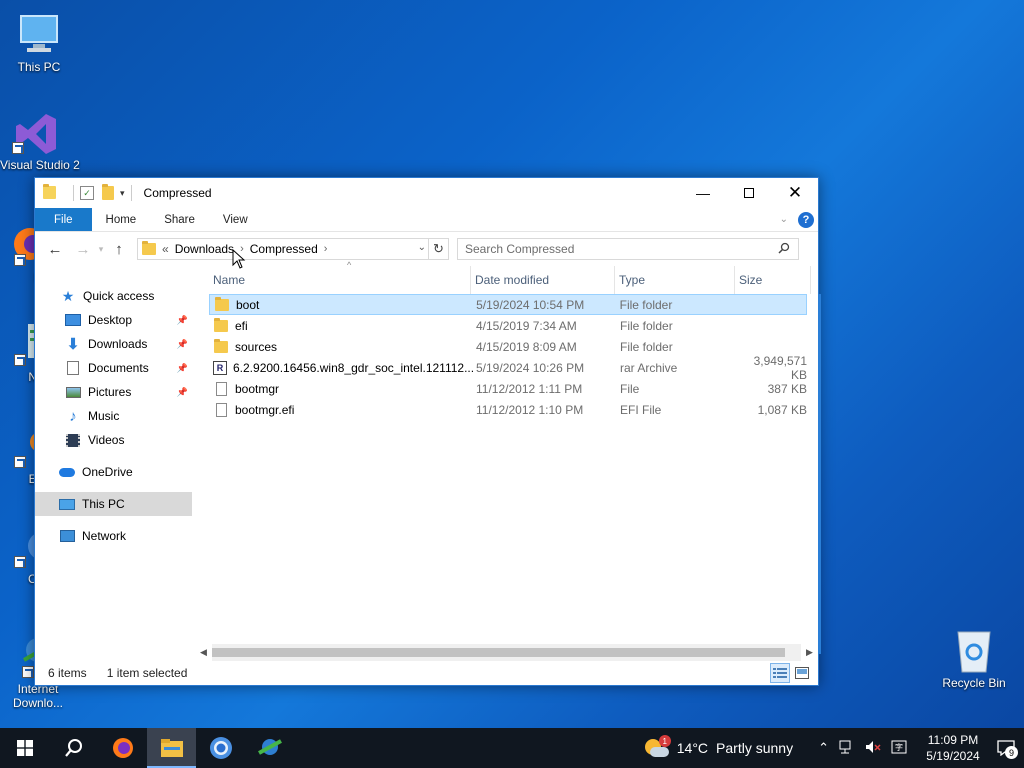 This screenshot has width=1024, height=768. I want to click on minimize-button: —, so click(703, 193).